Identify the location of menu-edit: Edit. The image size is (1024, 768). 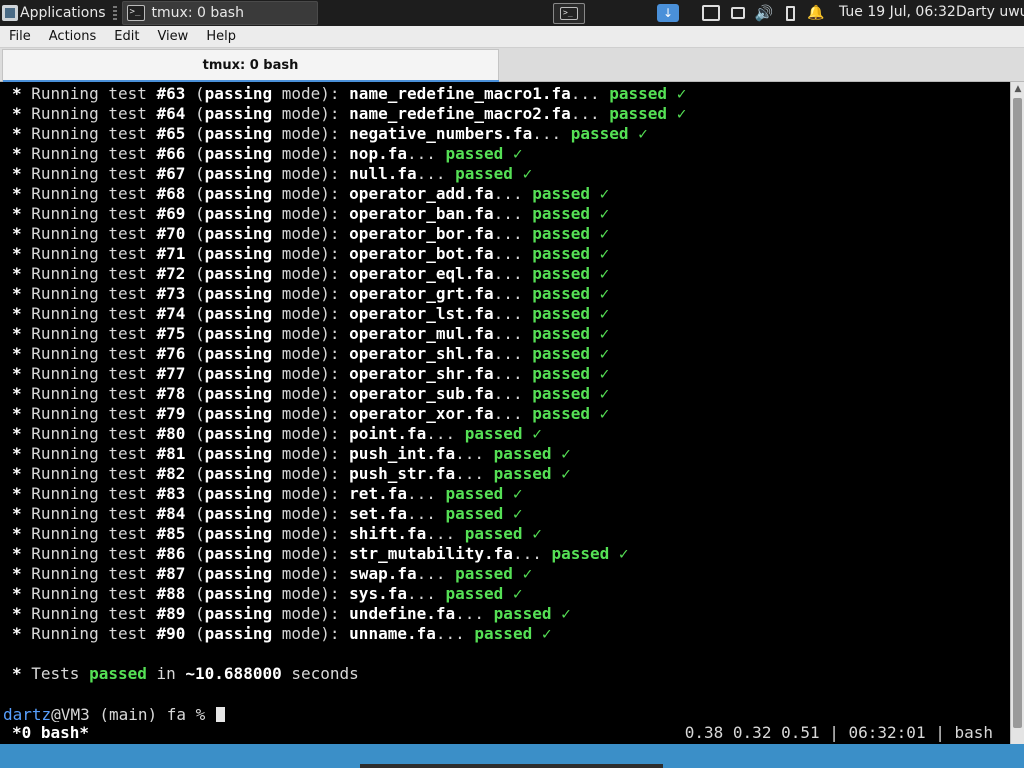
(126, 36).